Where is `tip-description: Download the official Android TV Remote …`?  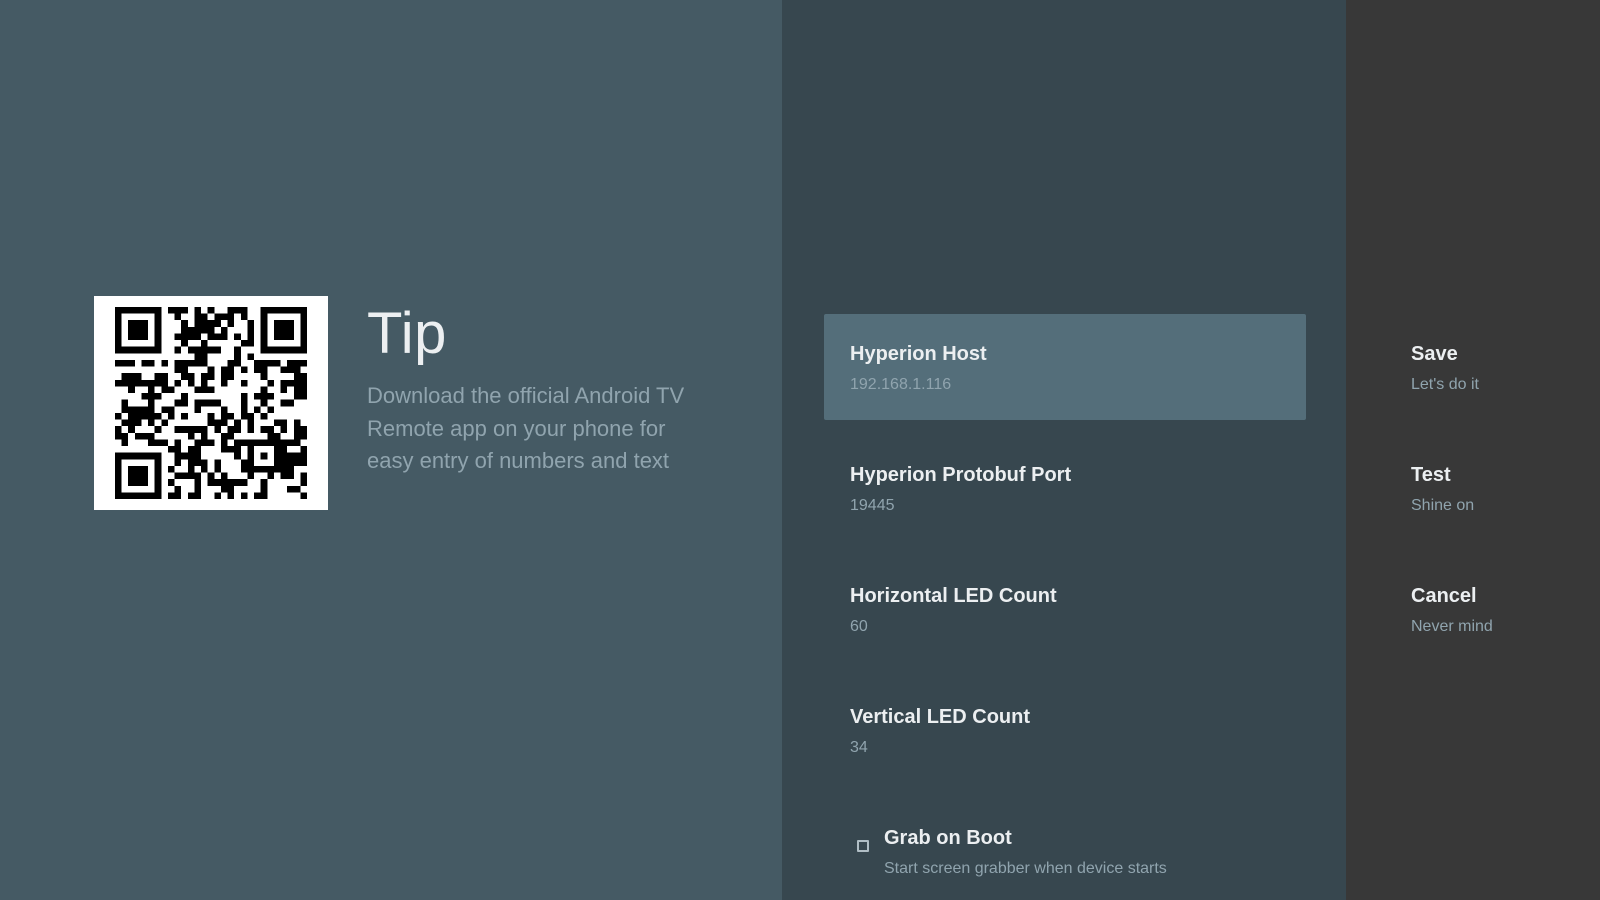
tip-description: Download the official Android TV Remote … is located at coordinates (526, 428).